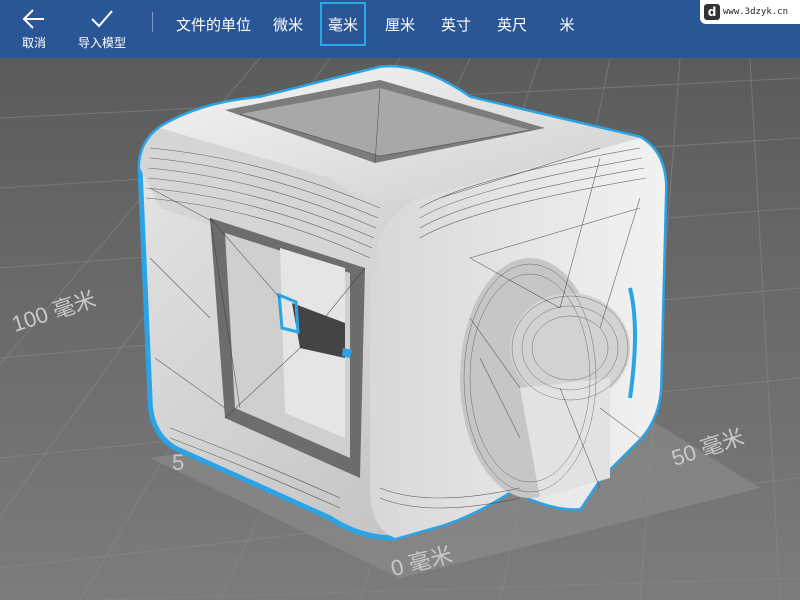  I want to click on toolbar-divider, so click(152, 22).